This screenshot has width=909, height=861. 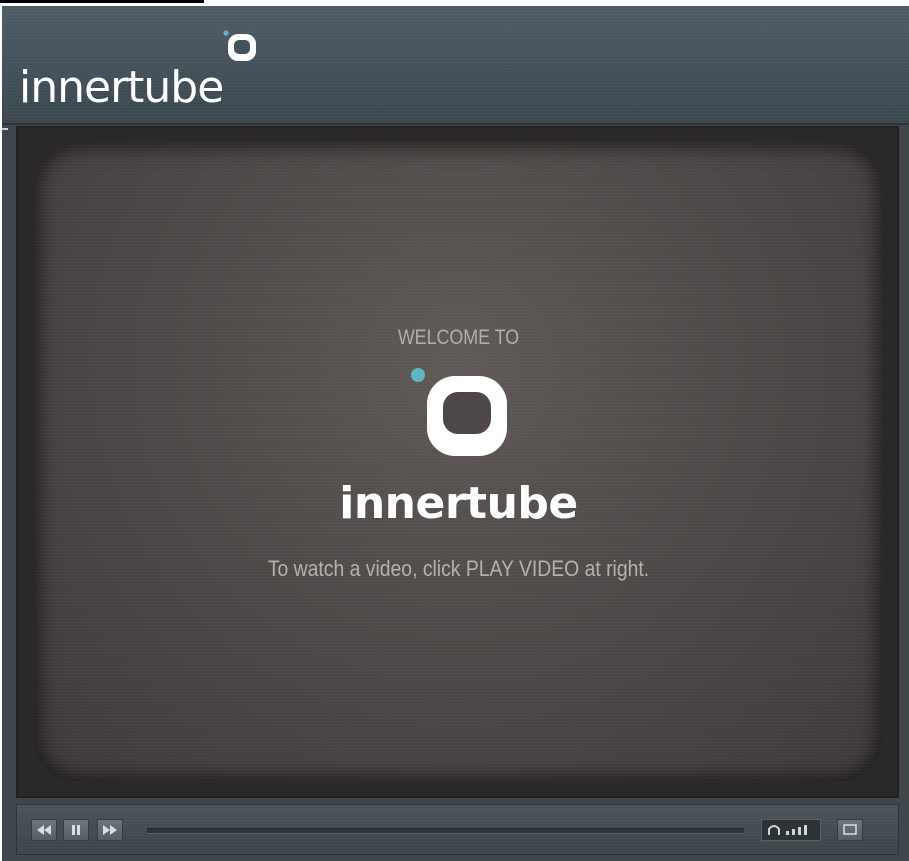 I want to click on volume-icon, so click(x=787, y=830).